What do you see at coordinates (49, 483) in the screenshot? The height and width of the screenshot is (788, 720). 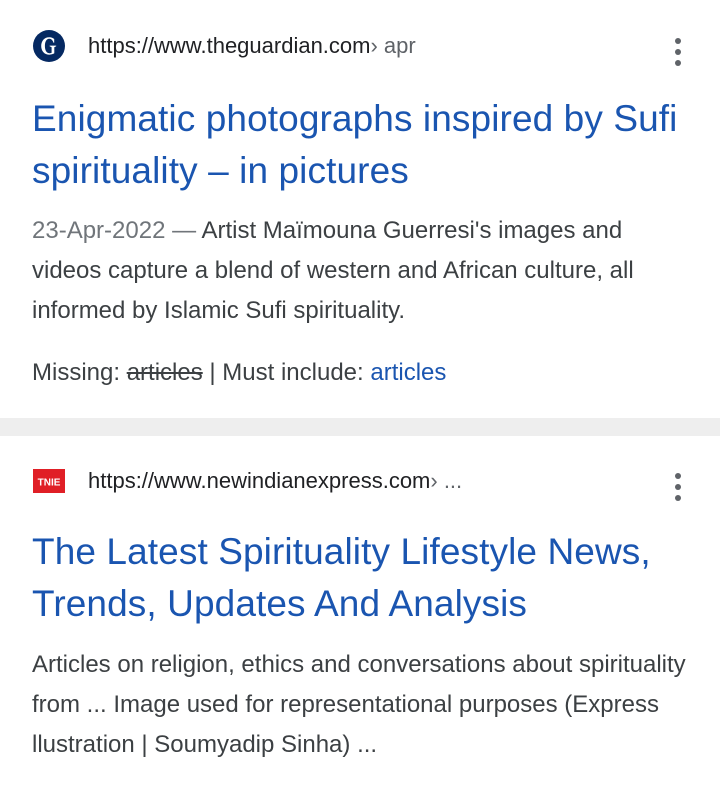 I see `tnie-logo-text: TNIE` at bounding box center [49, 483].